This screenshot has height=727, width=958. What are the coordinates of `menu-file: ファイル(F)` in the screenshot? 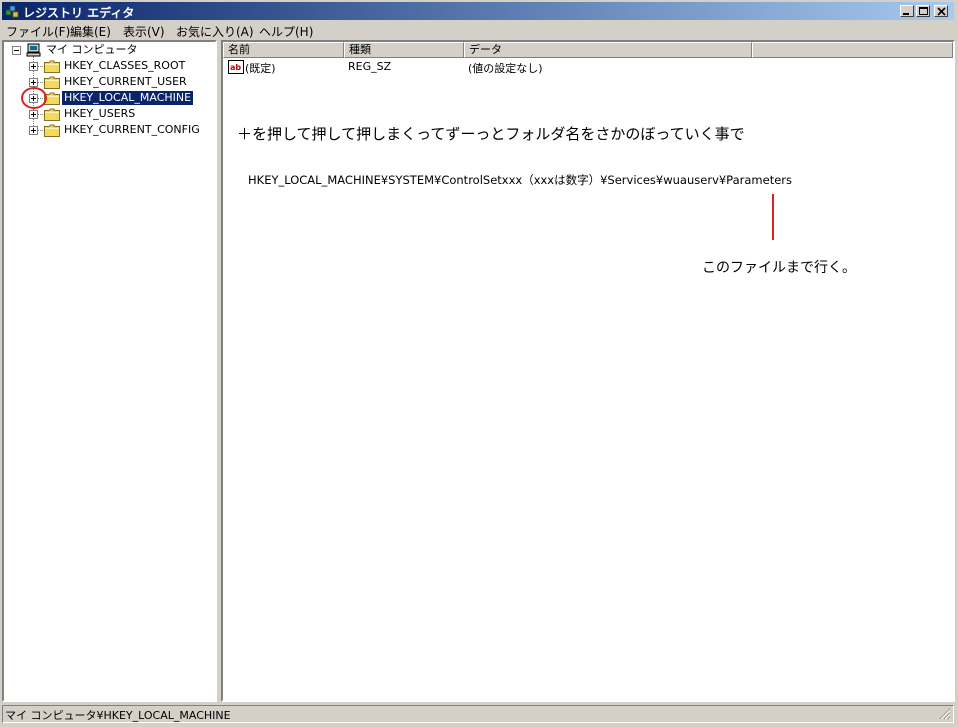 It's located at (38, 31).